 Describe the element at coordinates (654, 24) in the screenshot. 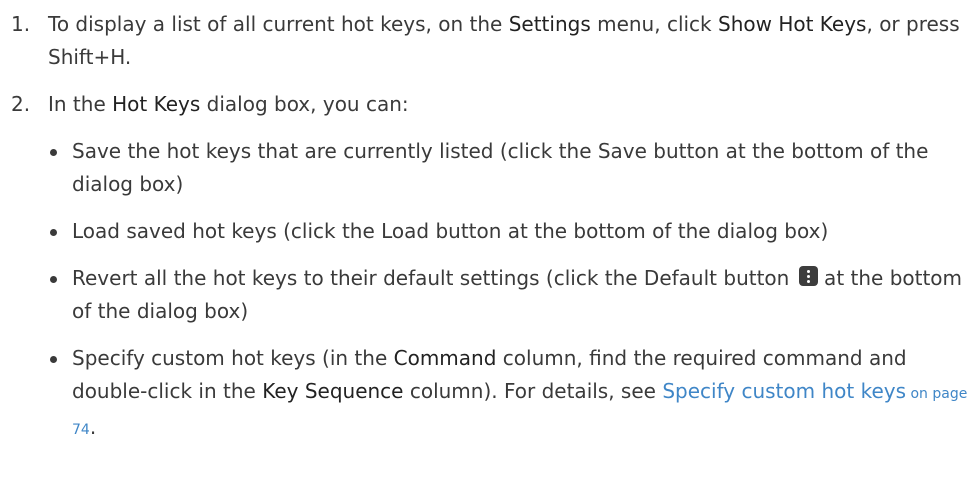

I see `step-text: menu, click` at that location.